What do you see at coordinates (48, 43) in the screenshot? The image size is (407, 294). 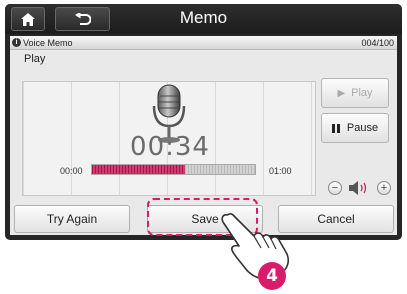 I see `memo-type-label: Voice Memo` at bounding box center [48, 43].